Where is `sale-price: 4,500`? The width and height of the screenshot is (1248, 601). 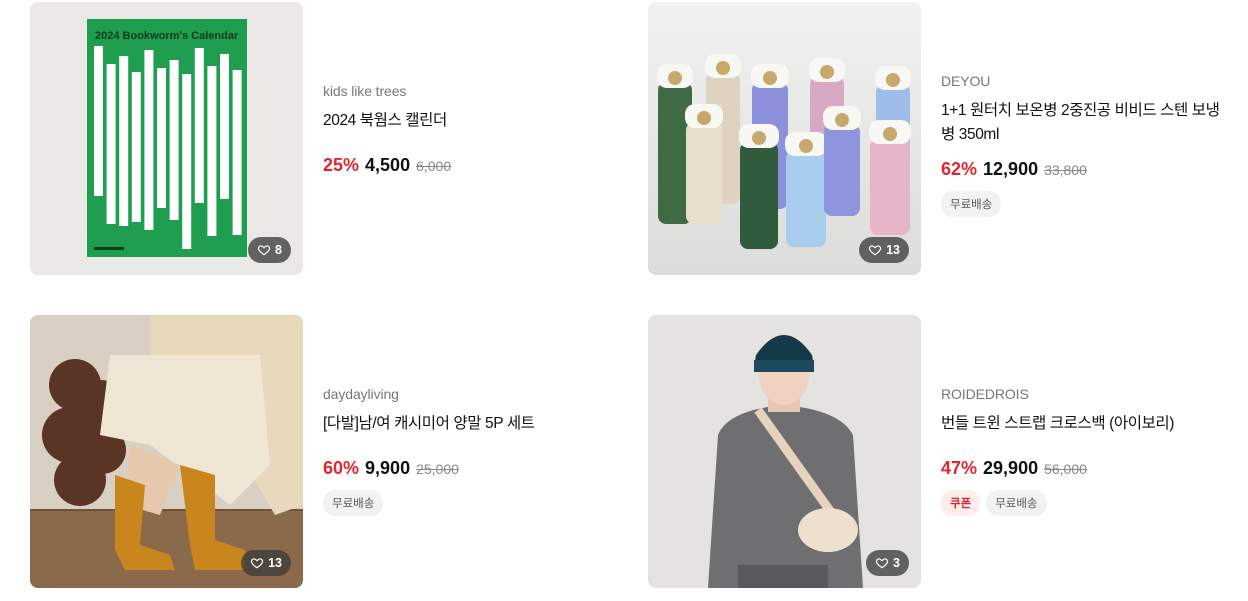 sale-price: 4,500 is located at coordinates (388, 165).